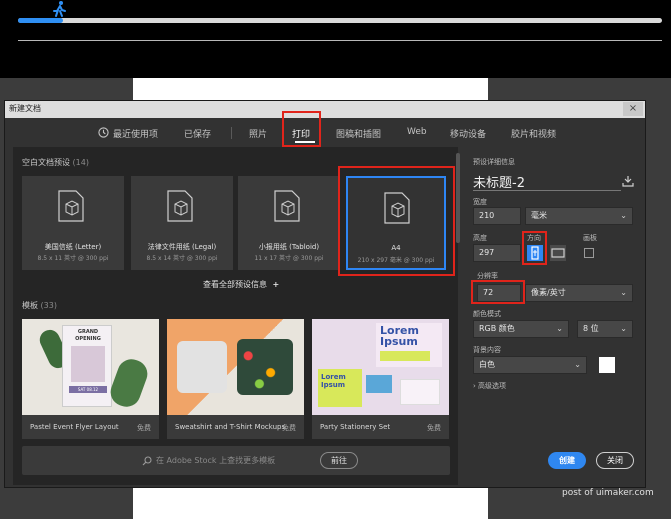 Image resolution: width=671 pixels, height=519 pixels. I want to click on save-preset-icon, so click(628, 181).